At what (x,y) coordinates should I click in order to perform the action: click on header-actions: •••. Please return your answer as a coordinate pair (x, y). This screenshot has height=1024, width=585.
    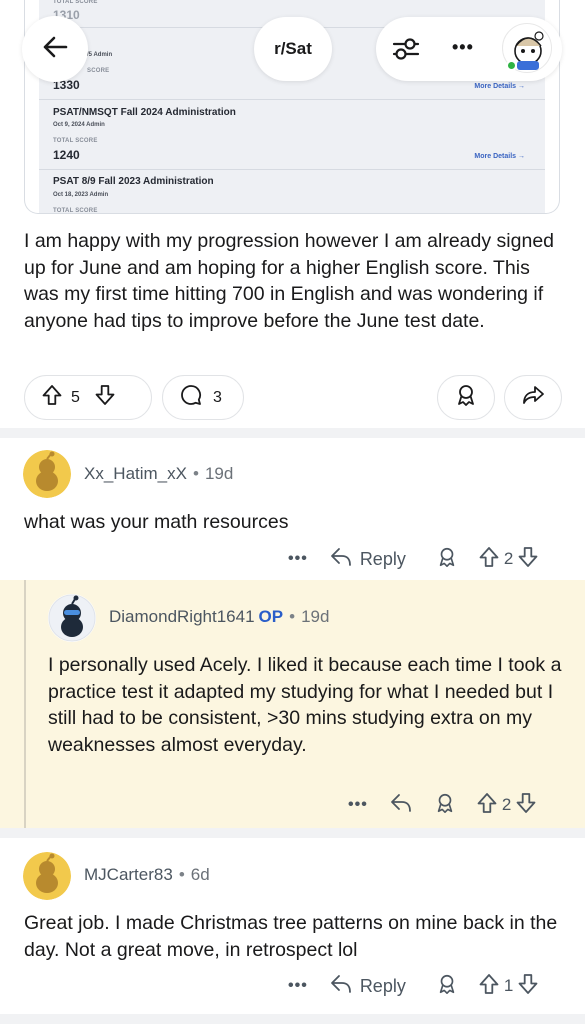
    Looking at the image, I should click on (469, 49).